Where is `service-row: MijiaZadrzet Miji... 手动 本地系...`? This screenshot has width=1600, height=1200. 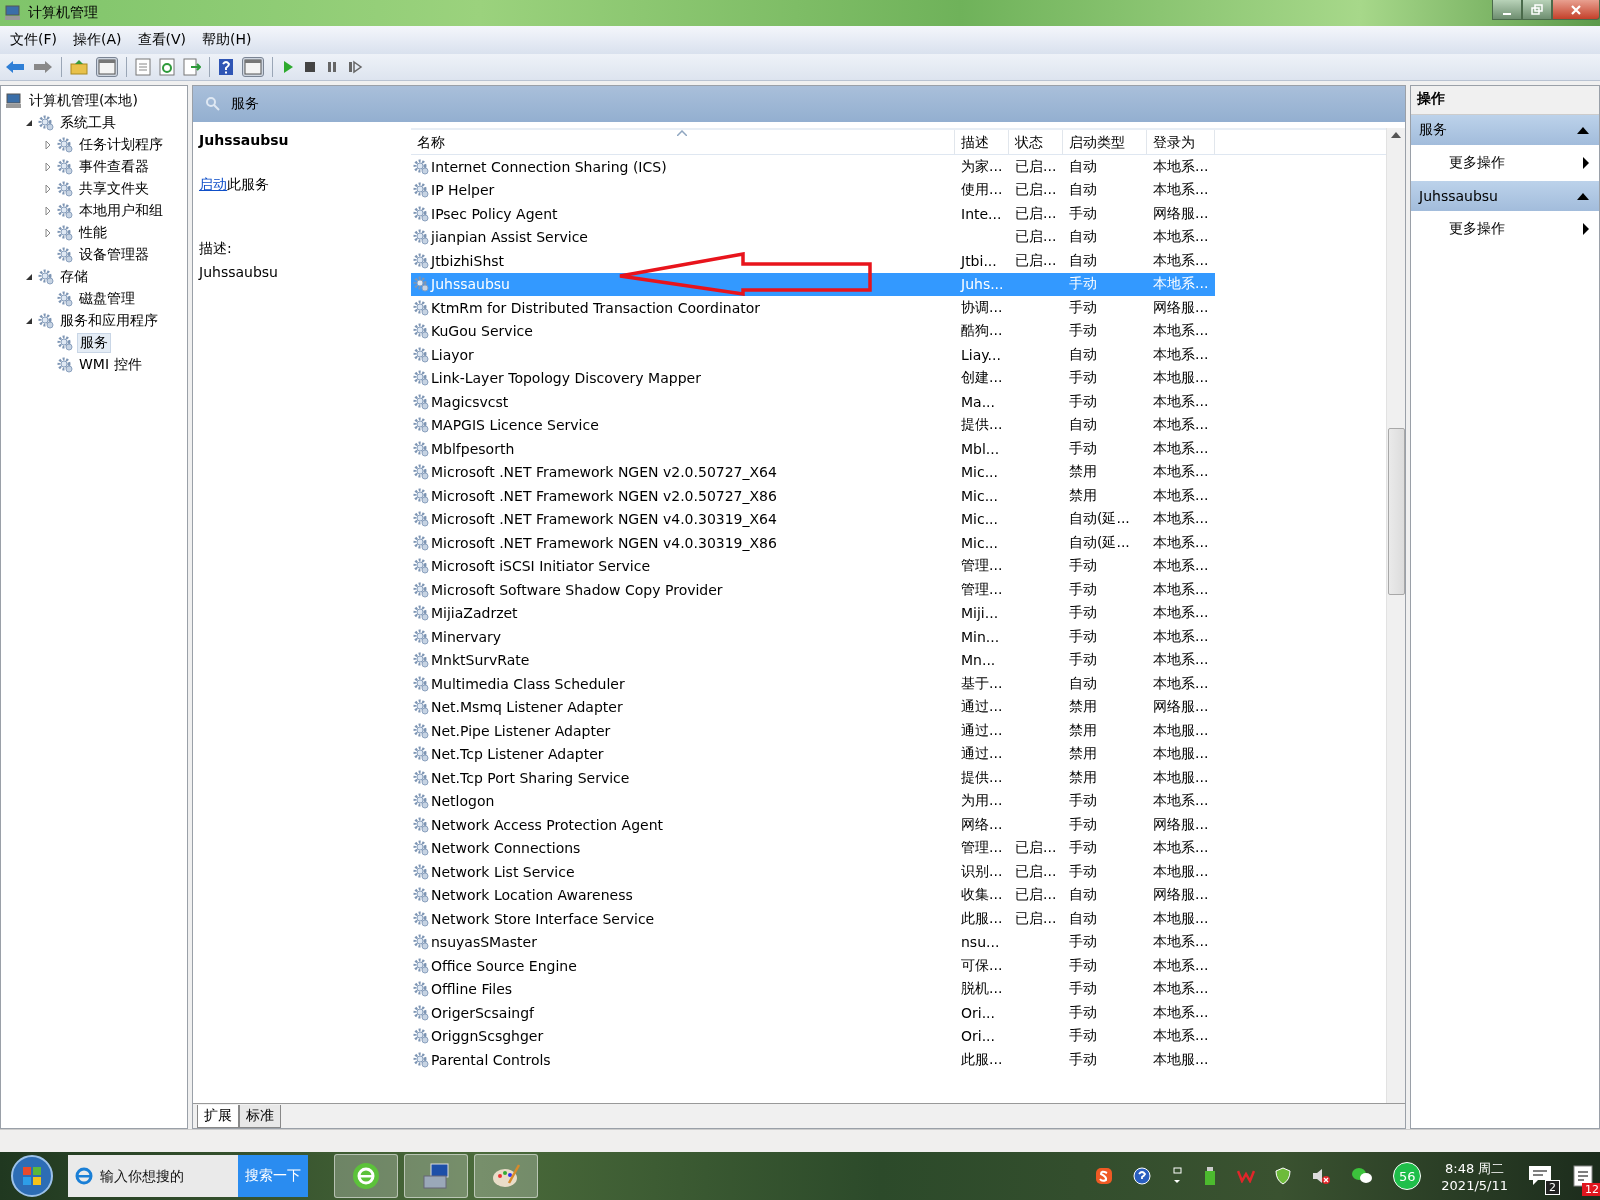 service-row: MijiaZadrzet Miji... 手动 本地系... is located at coordinates (813, 613).